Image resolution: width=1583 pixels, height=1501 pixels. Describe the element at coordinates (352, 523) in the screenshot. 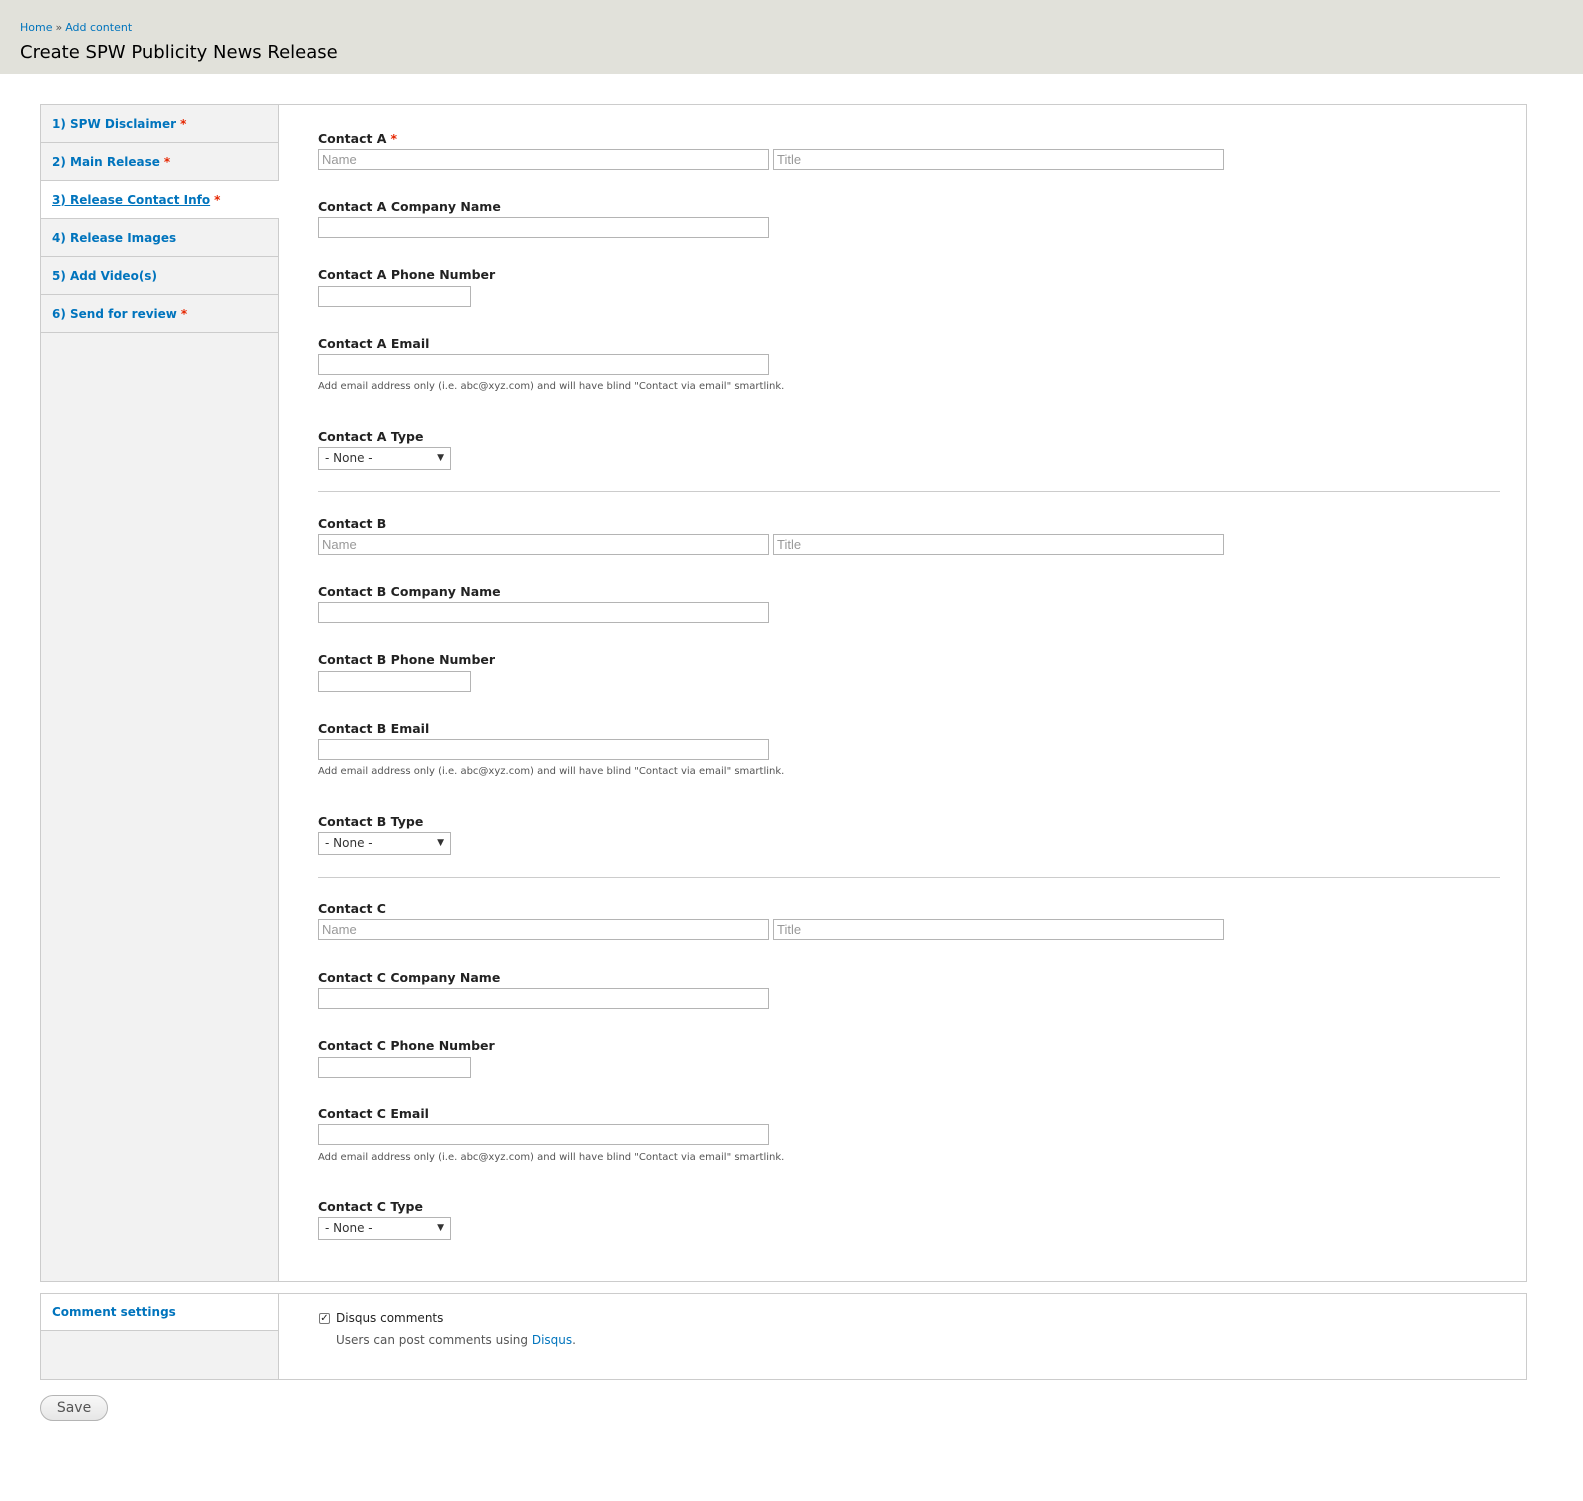

I see `contact-b-label: Contact B` at that location.